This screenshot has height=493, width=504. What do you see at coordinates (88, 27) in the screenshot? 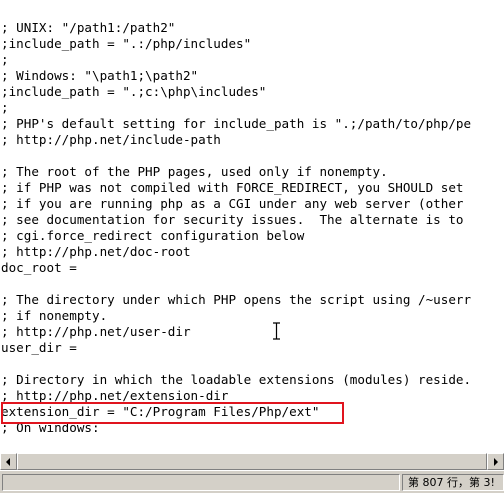
I see `text-line: ; UNIX: "/path1:/path2"` at bounding box center [88, 27].